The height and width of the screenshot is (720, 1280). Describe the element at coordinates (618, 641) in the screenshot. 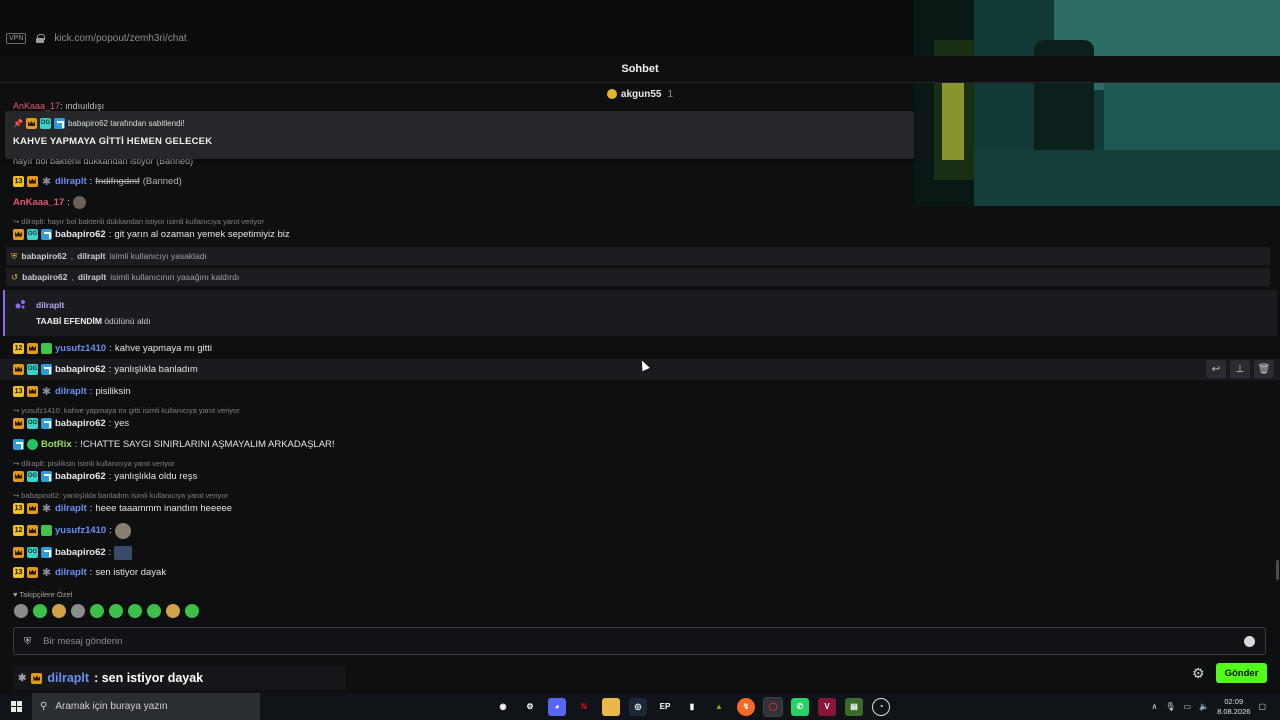

I see `message-input` at that location.